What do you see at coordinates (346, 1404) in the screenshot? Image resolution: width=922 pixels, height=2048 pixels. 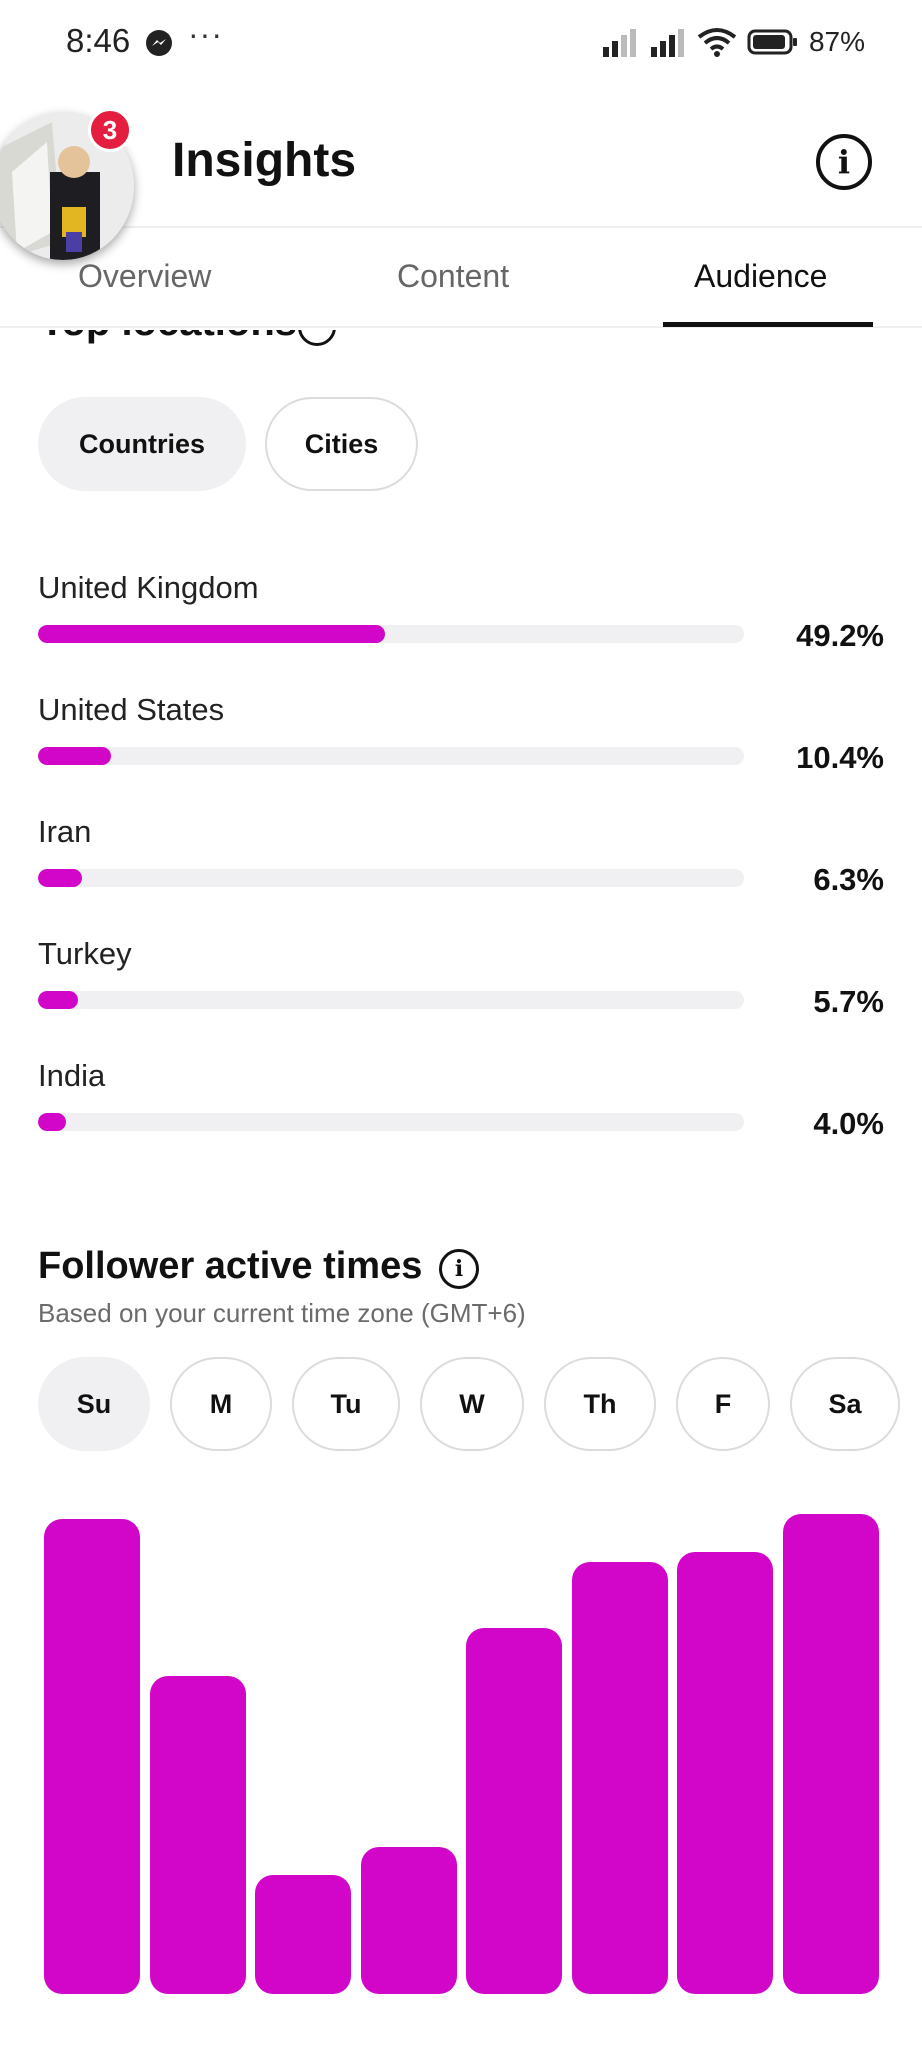 I see `day-chip-tuesday: Tu` at bounding box center [346, 1404].